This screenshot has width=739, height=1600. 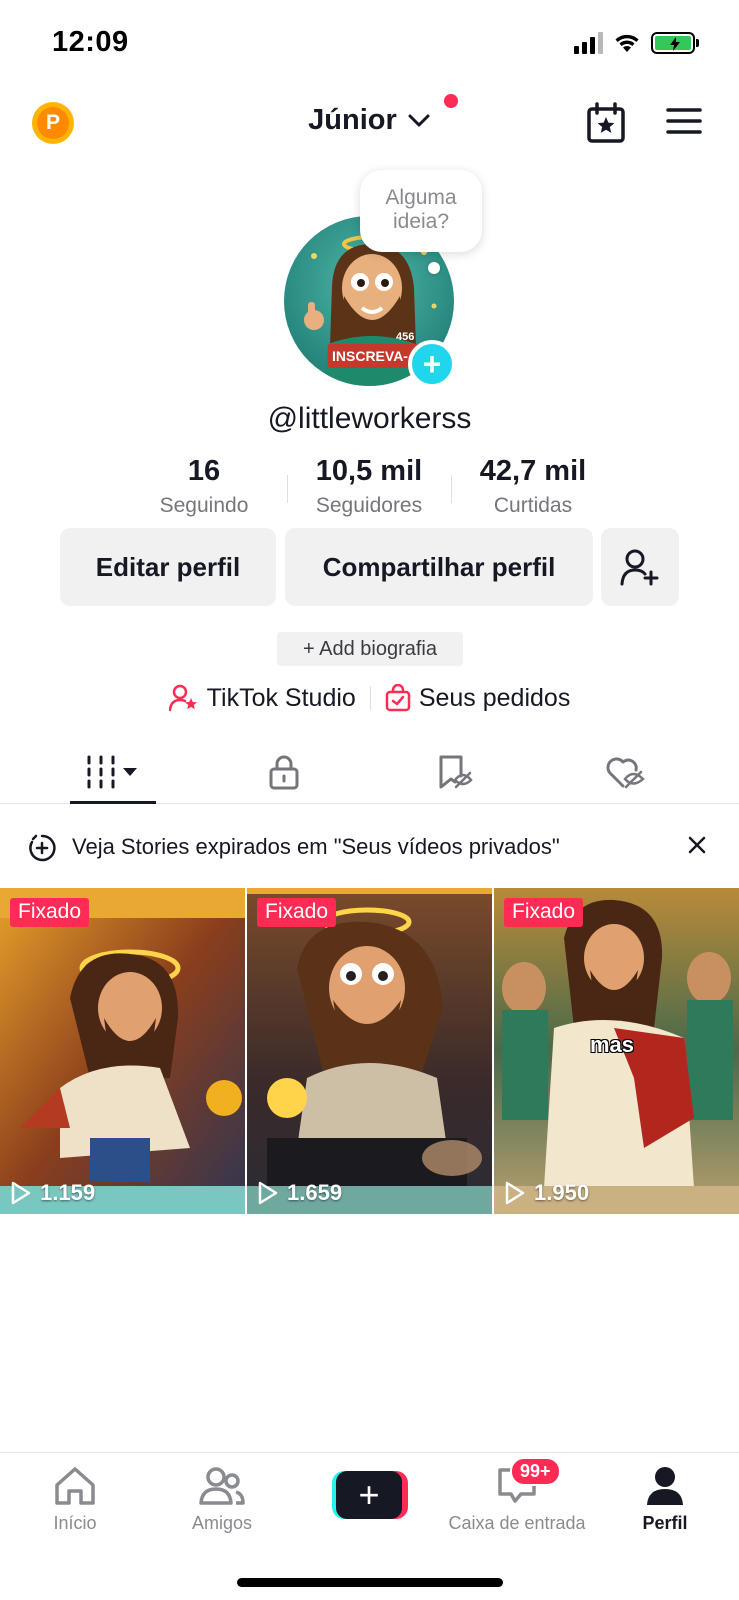 What do you see at coordinates (684, 121) in the screenshot?
I see `menu-icon` at bounding box center [684, 121].